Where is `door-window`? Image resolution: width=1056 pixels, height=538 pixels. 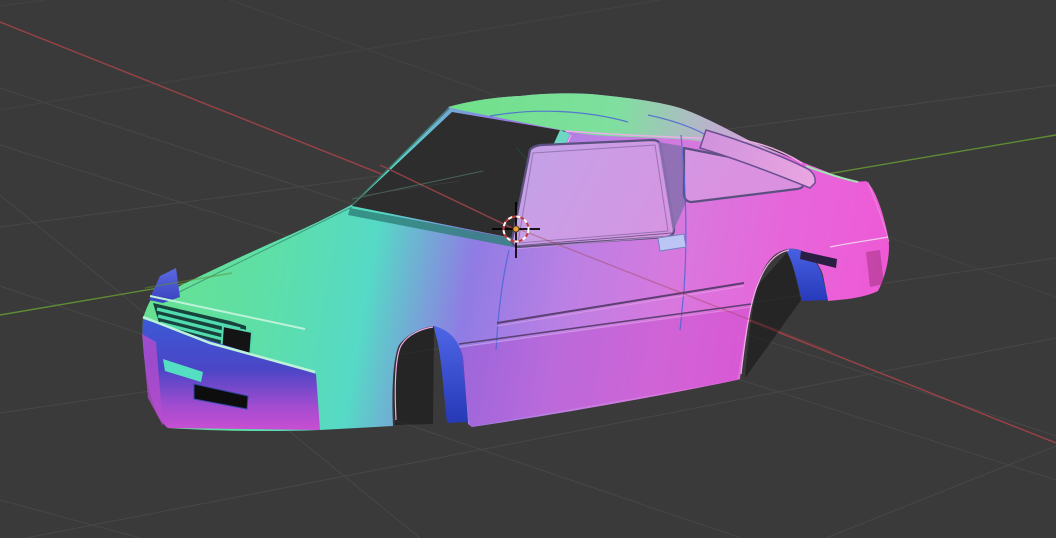
door-window is located at coordinates (593, 193).